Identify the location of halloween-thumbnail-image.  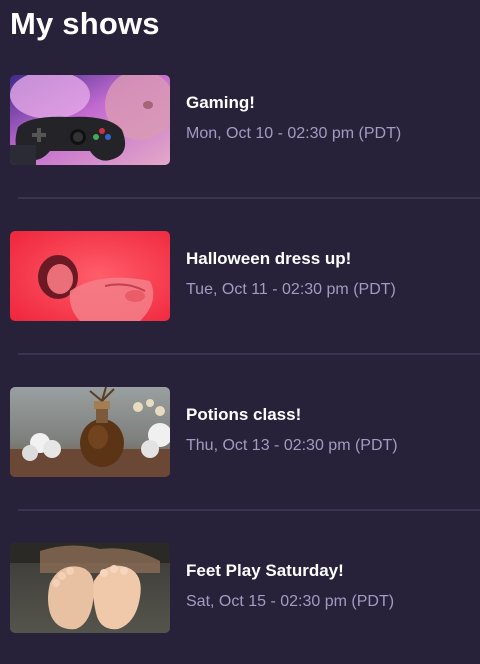
(90, 276).